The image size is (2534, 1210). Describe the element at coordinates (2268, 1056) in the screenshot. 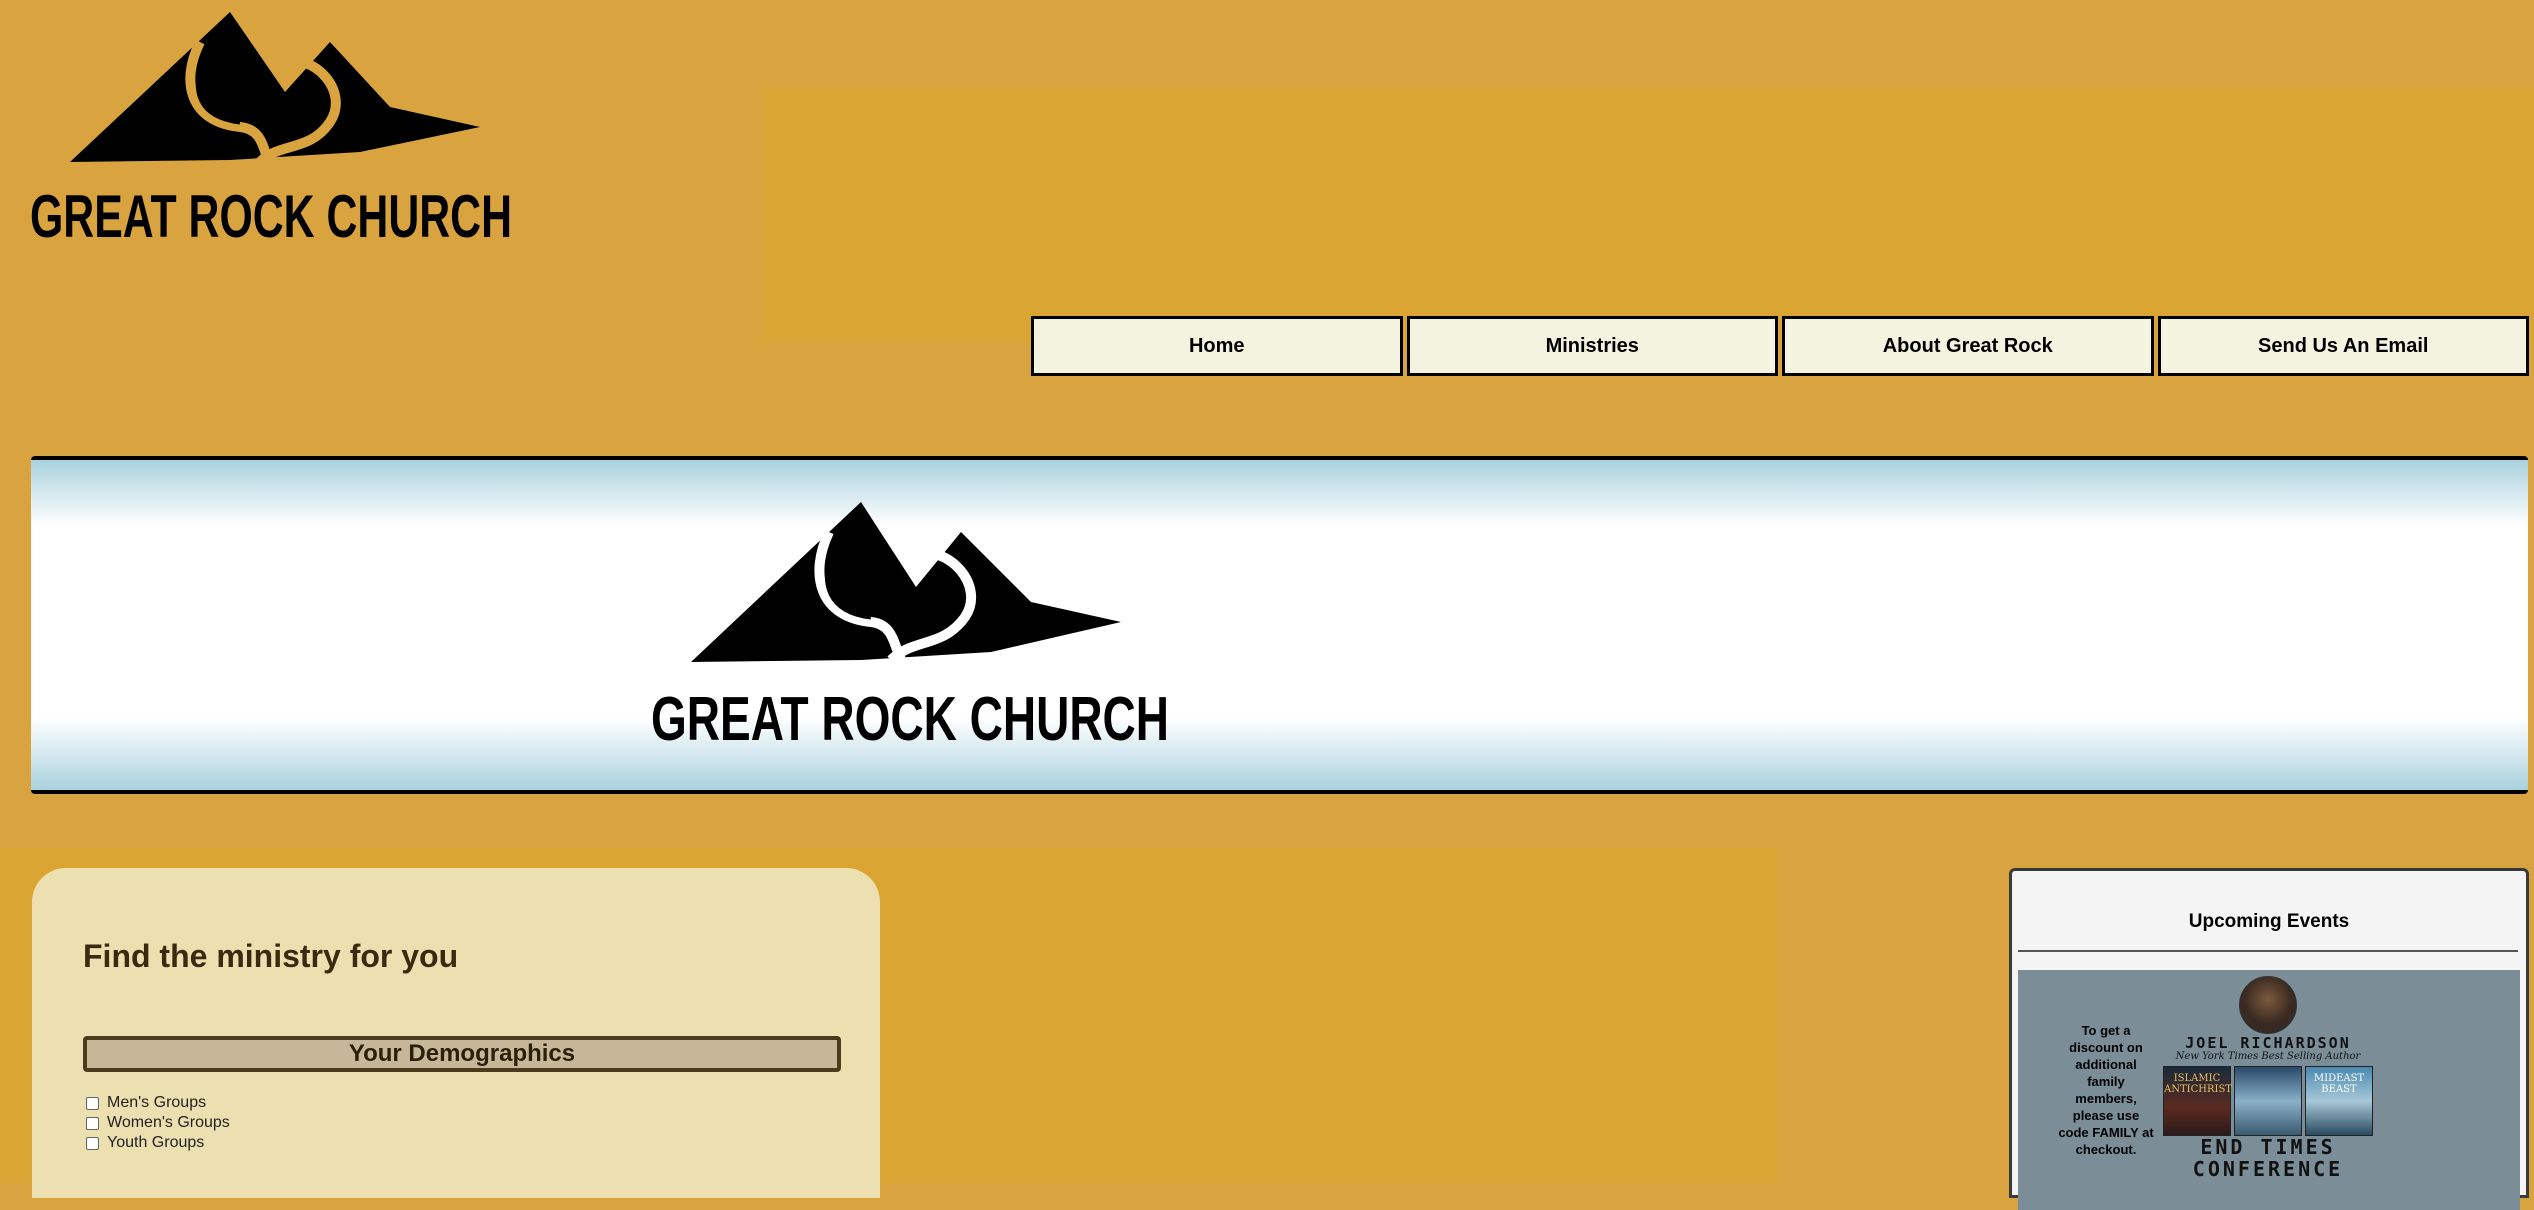

I see `promo-author-tagline: New York Times Best Selling Author` at that location.